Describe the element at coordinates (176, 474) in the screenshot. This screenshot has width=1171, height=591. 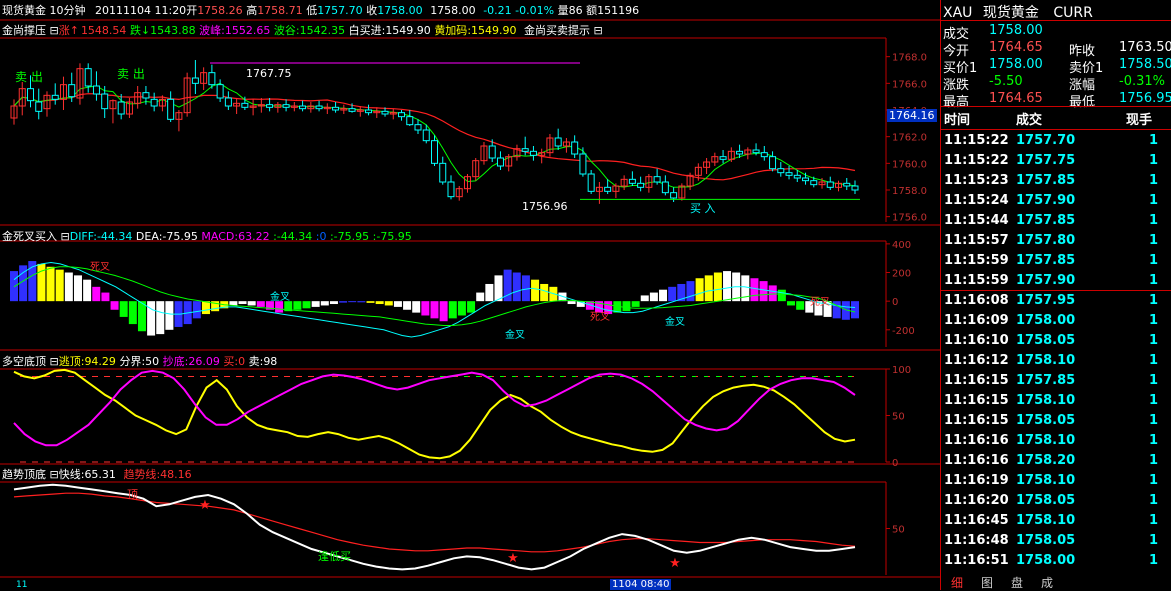
I see `trend-value: 48.16` at that location.